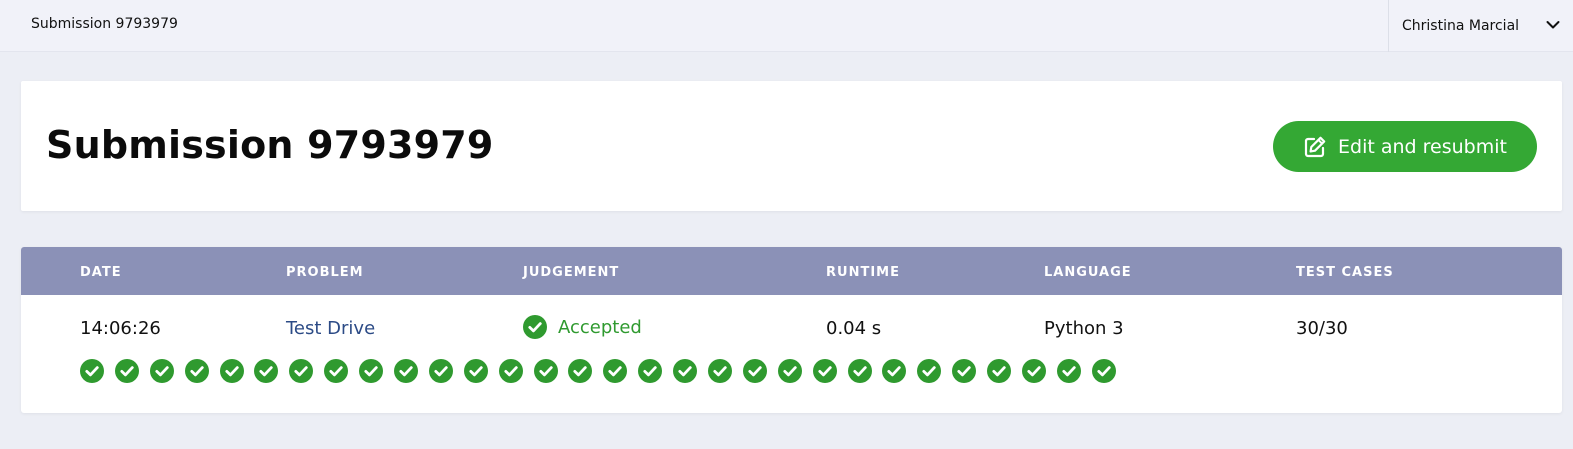 Image resolution: width=1573 pixels, height=449 pixels. What do you see at coordinates (104, 24) in the screenshot?
I see `breadcrumb-title: Submission 9793979` at bounding box center [104, 24].